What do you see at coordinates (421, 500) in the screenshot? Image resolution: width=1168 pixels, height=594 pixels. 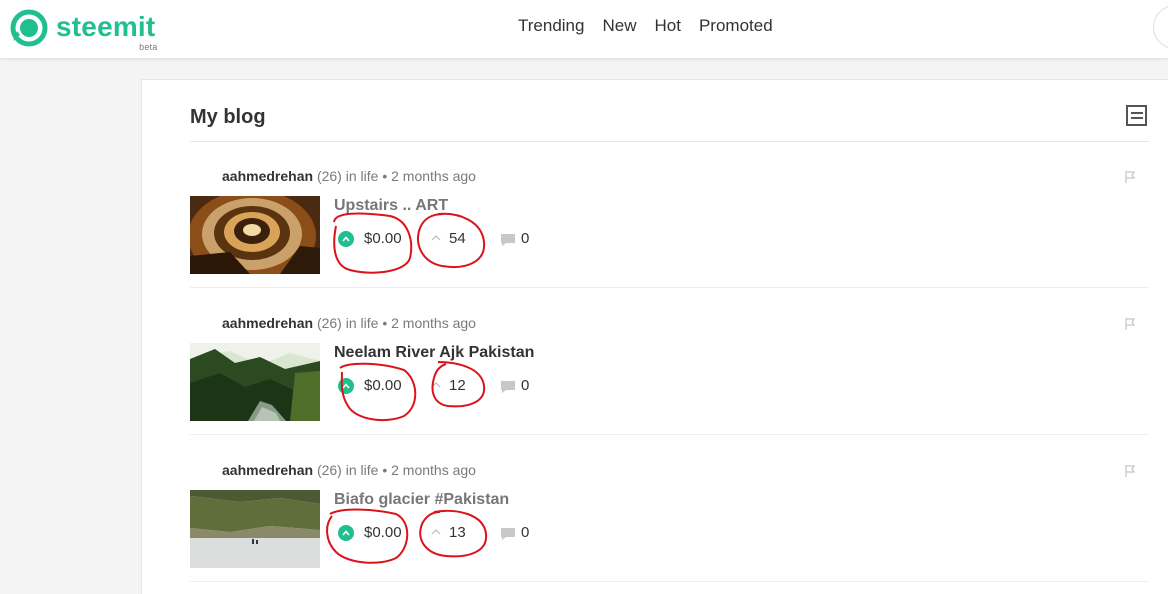 I see `post-title: Biafo glacier #Pakistan` at bounding box center [421, 500].